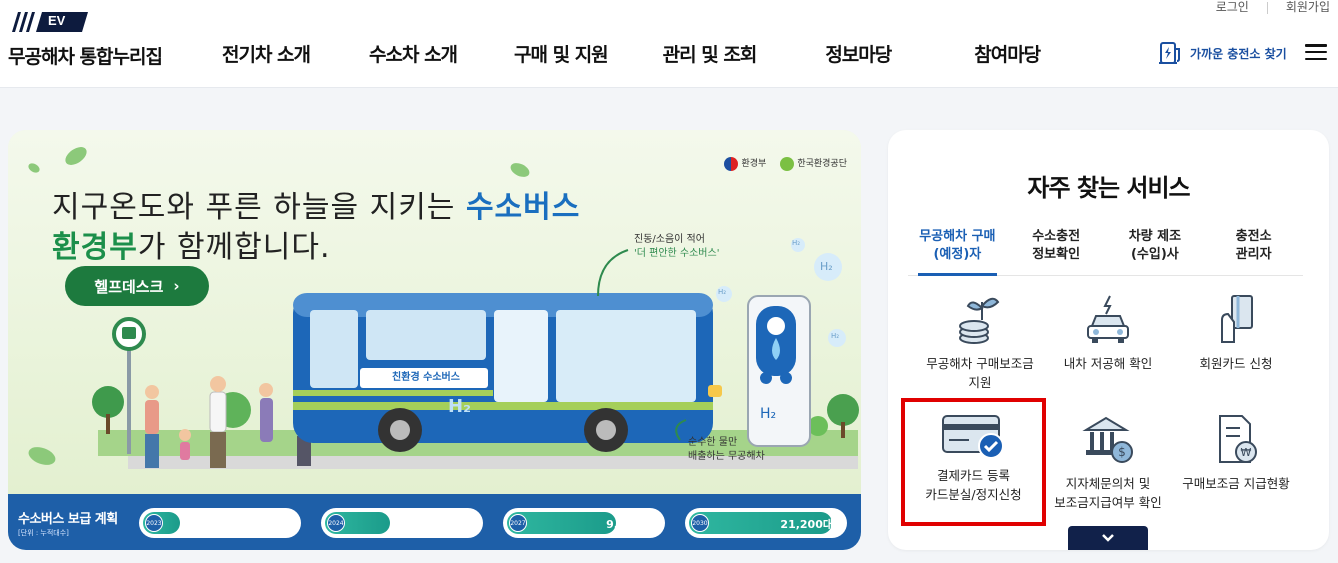  Describe the element at coordinates (1007, 53) in the screenshot. I see `nav-participation: 참여마당` at that location.